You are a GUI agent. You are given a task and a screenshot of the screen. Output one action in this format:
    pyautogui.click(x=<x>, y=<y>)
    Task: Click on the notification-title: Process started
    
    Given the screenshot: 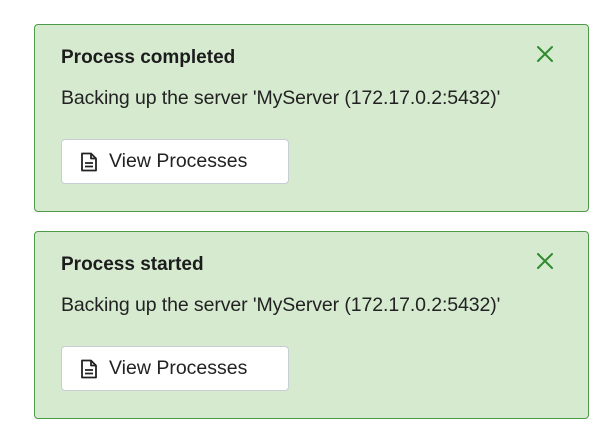 What is the action you would take?
    pyautogui.click(x=132, y=264)
    